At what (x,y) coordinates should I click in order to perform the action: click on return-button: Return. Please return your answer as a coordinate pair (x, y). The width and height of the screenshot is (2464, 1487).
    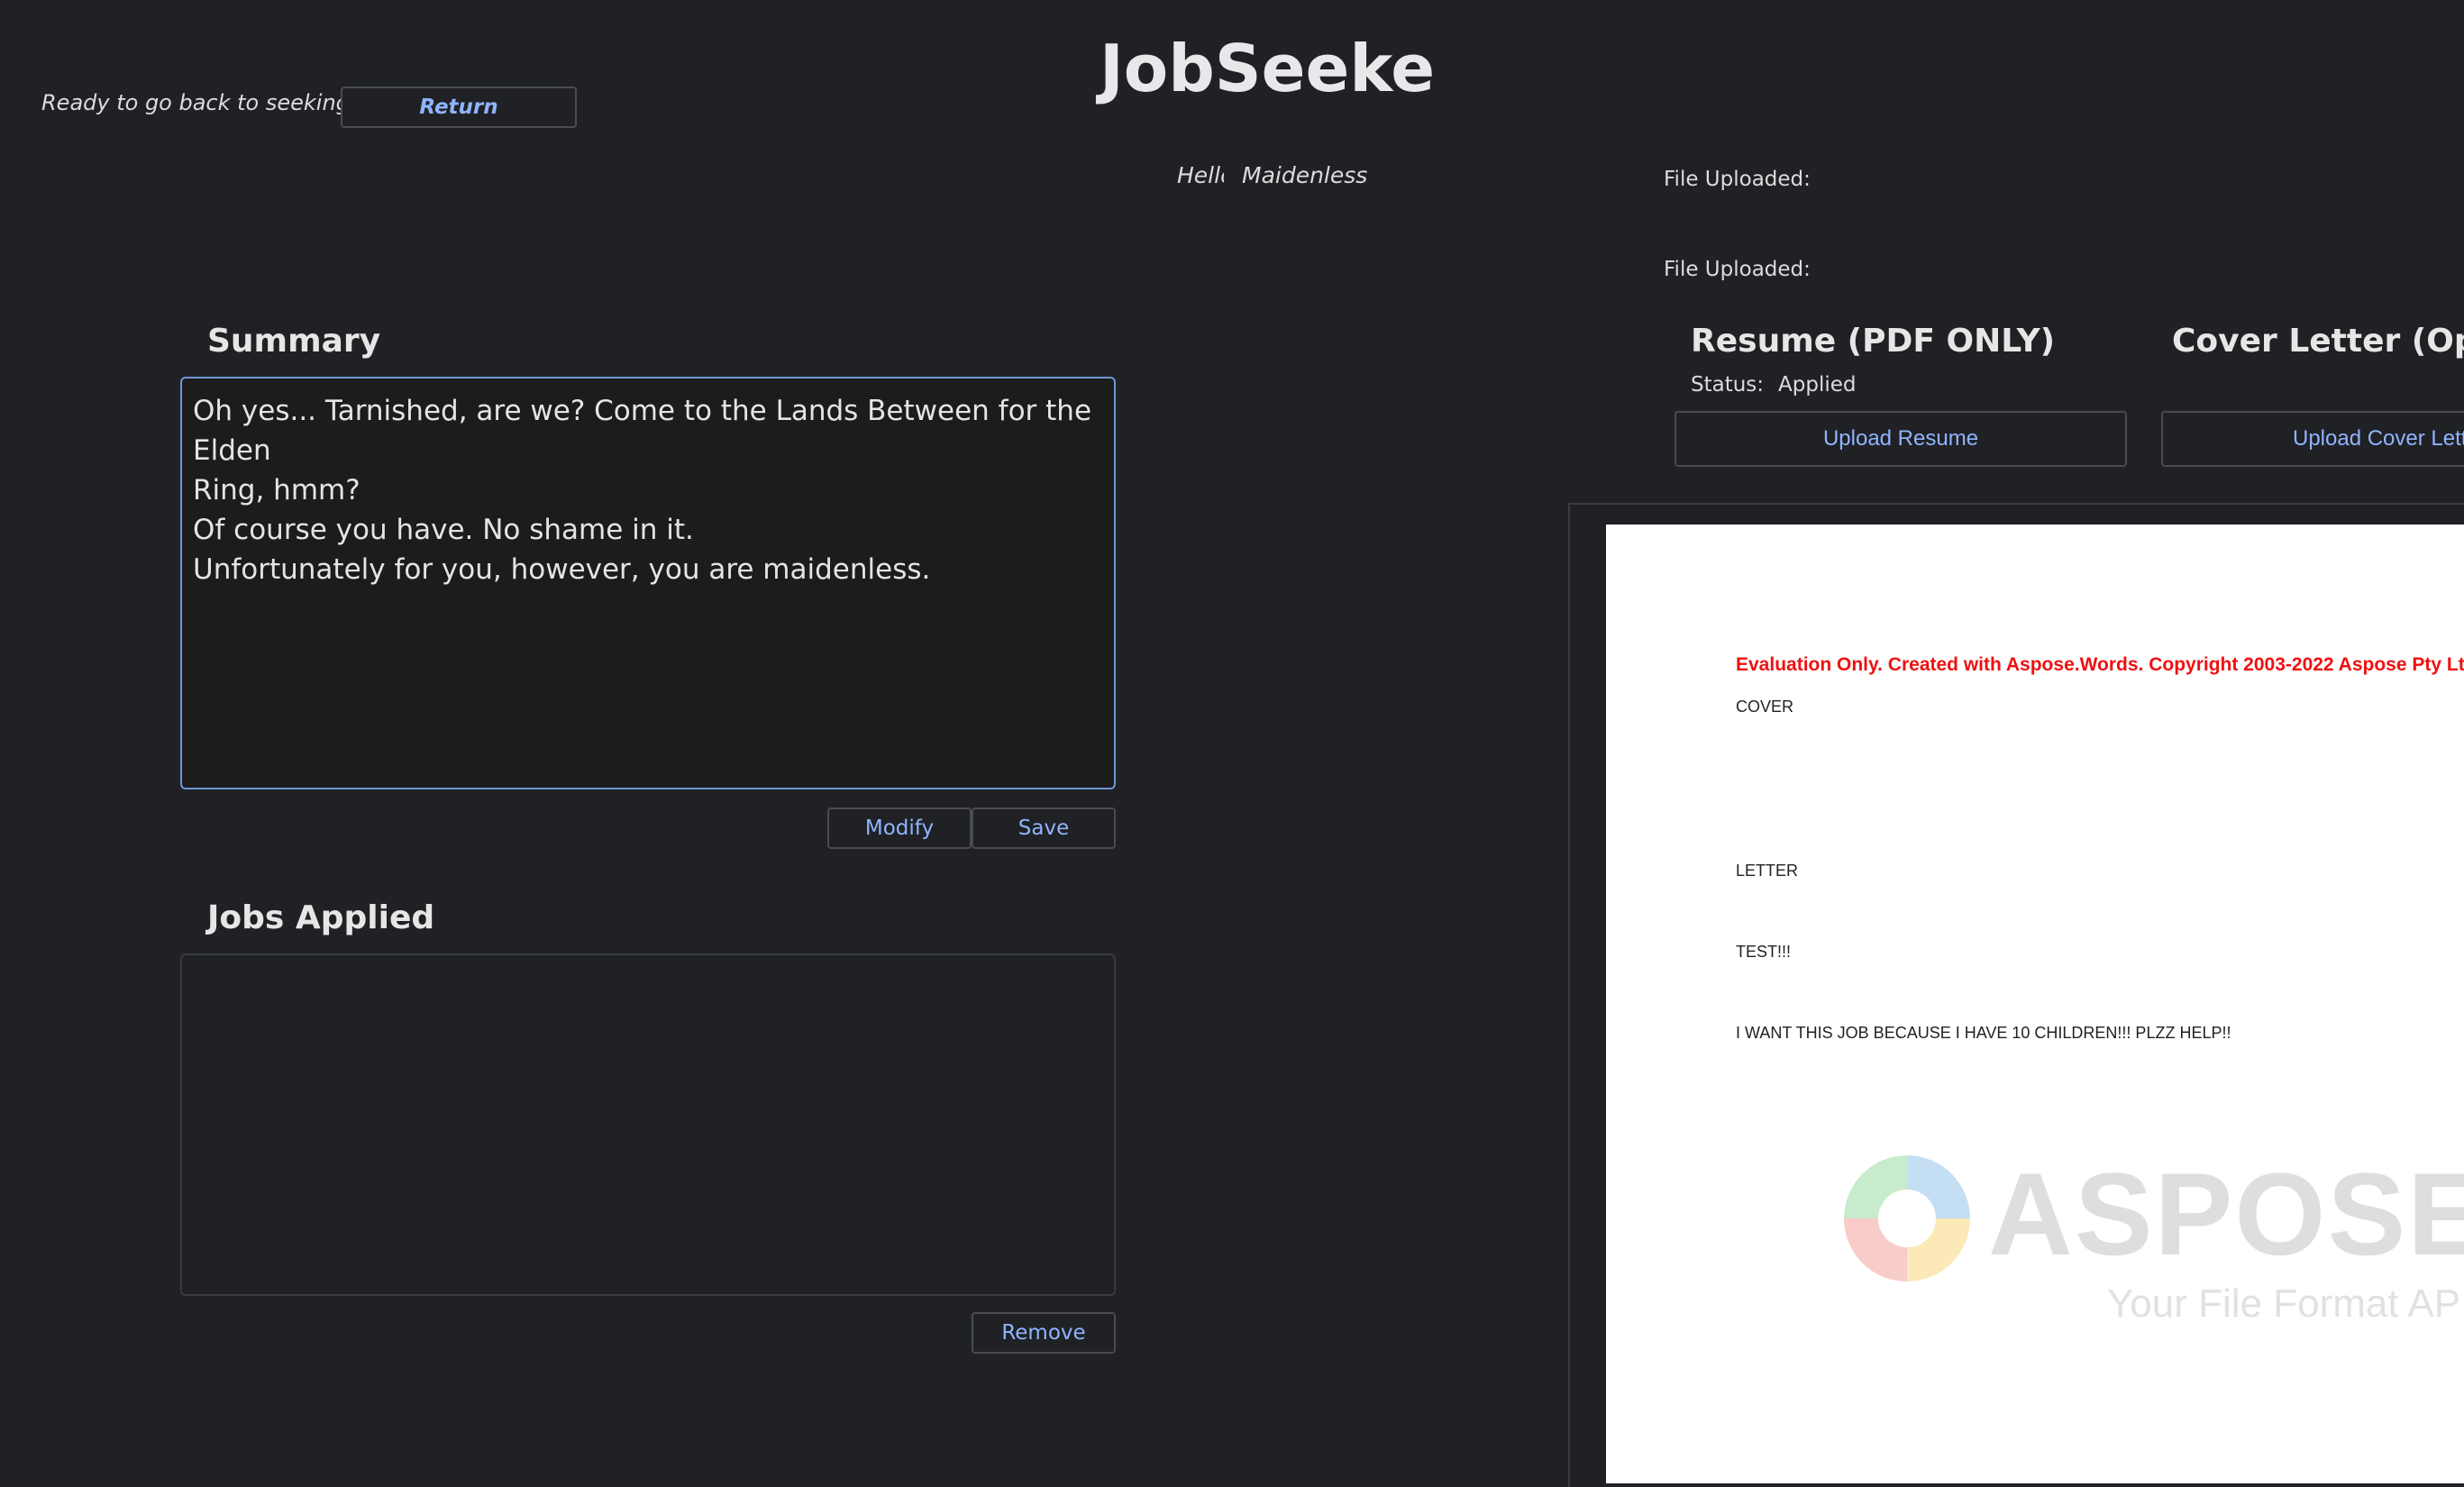
    Looking at the image, I should click on (459, 107).